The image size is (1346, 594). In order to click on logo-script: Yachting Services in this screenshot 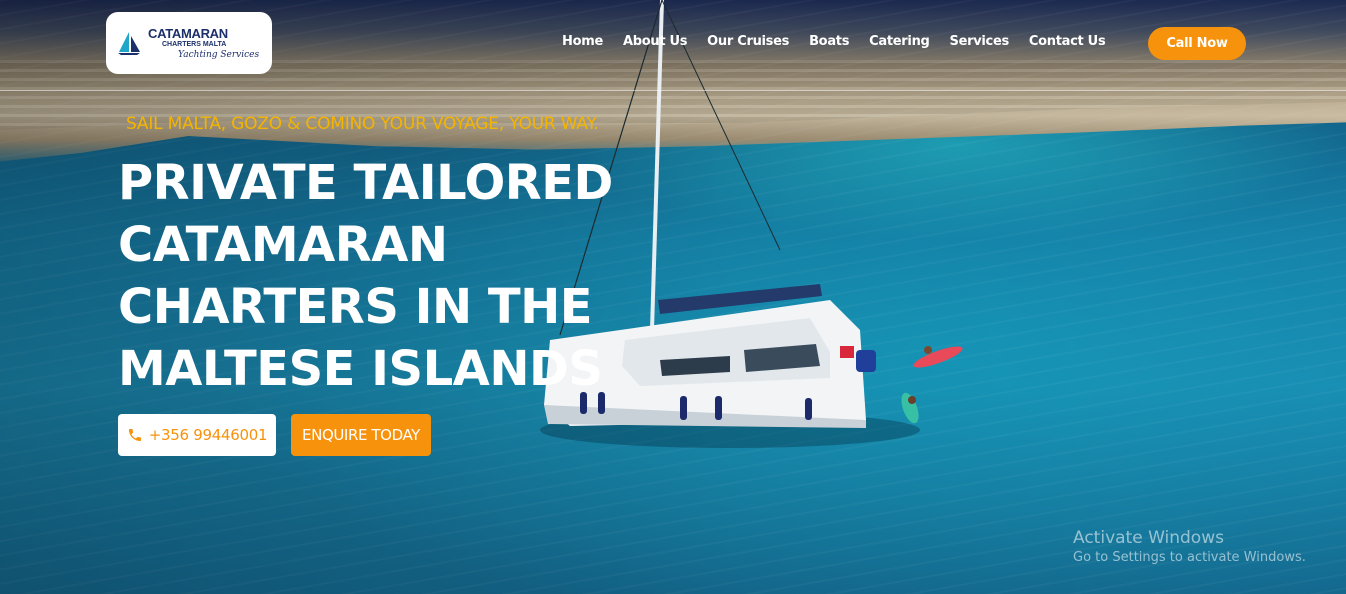, I will do `click(219, 54)`.